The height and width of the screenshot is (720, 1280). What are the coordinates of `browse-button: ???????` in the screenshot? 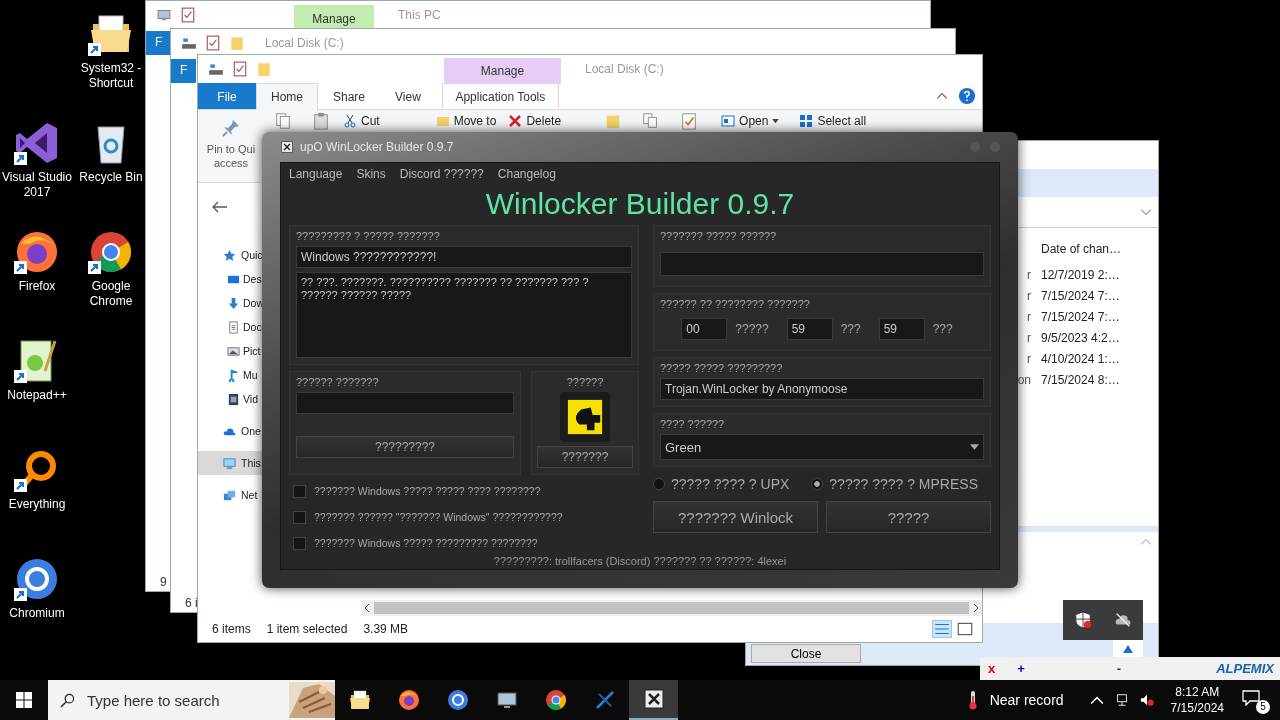 It's located at (585, 457).